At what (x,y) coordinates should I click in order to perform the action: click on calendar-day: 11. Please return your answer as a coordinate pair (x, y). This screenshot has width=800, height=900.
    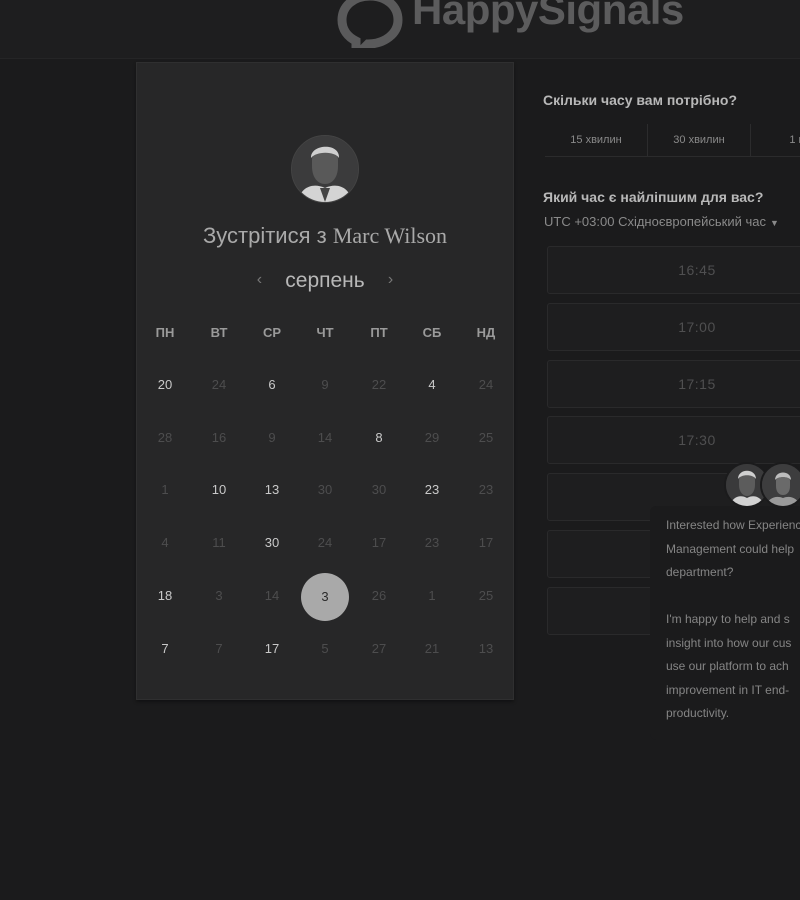
    Looking at the image, I should click on (219, 543).